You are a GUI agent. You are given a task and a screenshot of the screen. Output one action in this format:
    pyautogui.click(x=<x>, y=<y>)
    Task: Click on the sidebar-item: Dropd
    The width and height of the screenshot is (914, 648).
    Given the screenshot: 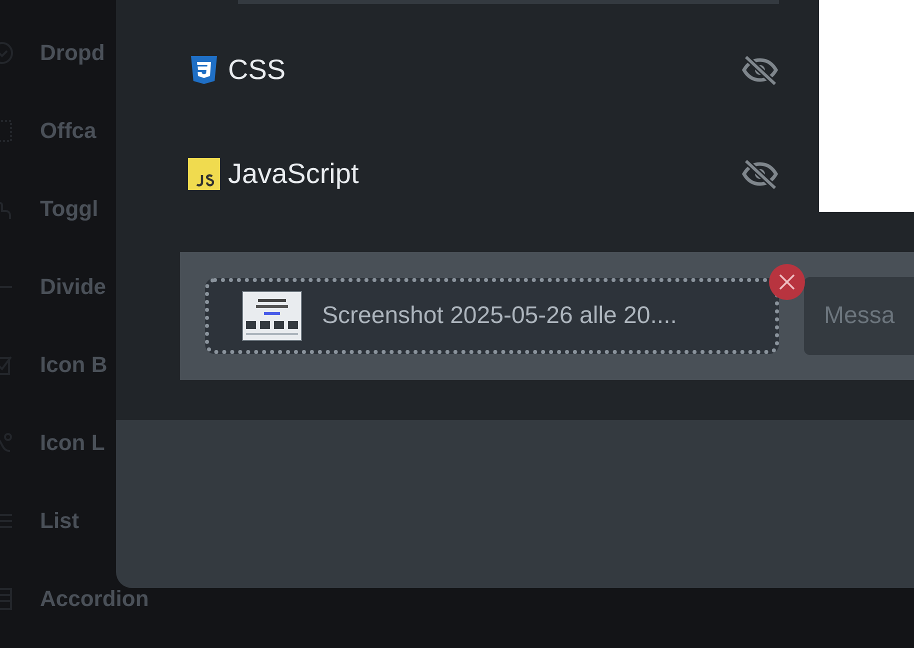 What is the action you would take?
    pyautogui.click(x=72, y=53)
    